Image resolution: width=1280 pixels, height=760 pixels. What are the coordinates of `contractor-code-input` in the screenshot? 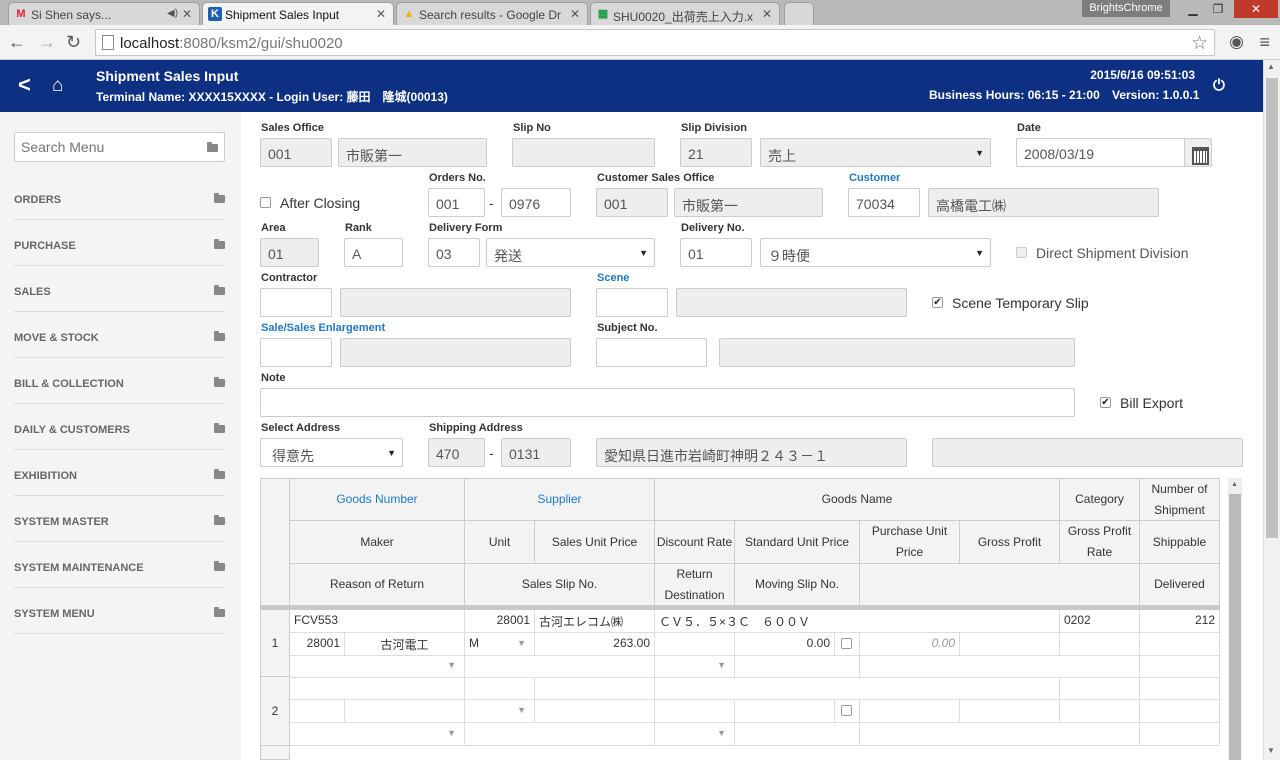 It's located at (296, 302).